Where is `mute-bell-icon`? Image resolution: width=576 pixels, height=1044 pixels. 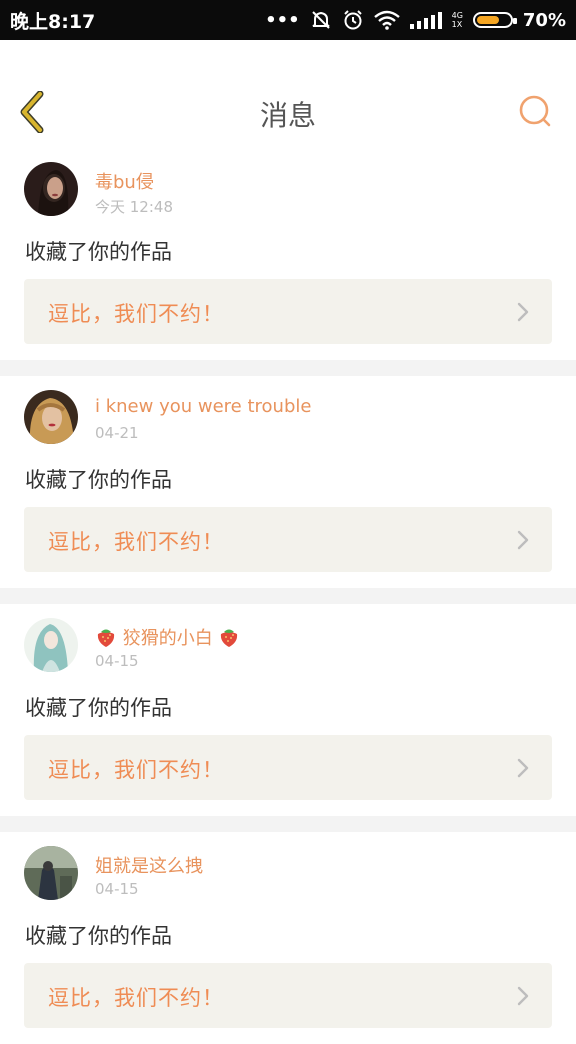 mute-bell-icon is located at coordinates (321, 20).